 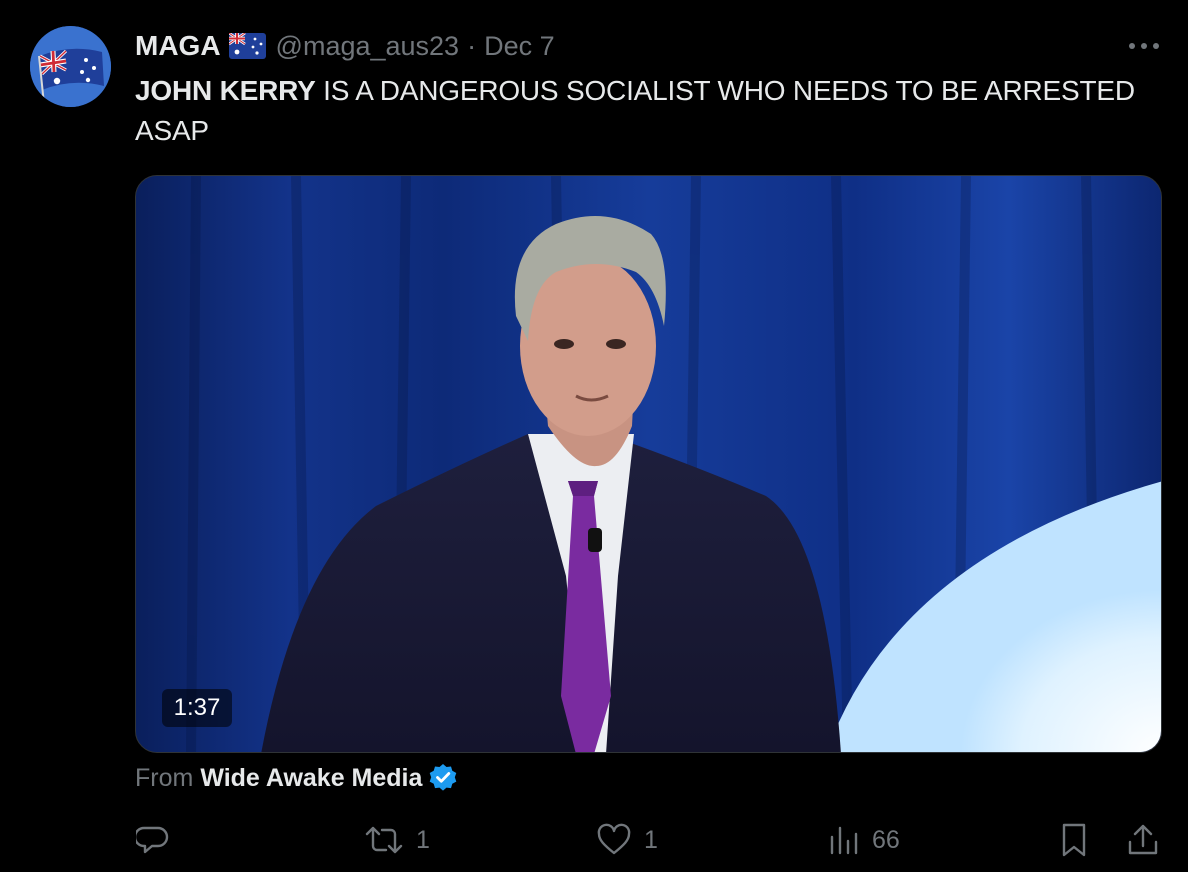 What do you see at coordinates (311, 778) in the screenshot?
I see `source-account-link: Wide Awake Media` at bounding box center [311, 778].